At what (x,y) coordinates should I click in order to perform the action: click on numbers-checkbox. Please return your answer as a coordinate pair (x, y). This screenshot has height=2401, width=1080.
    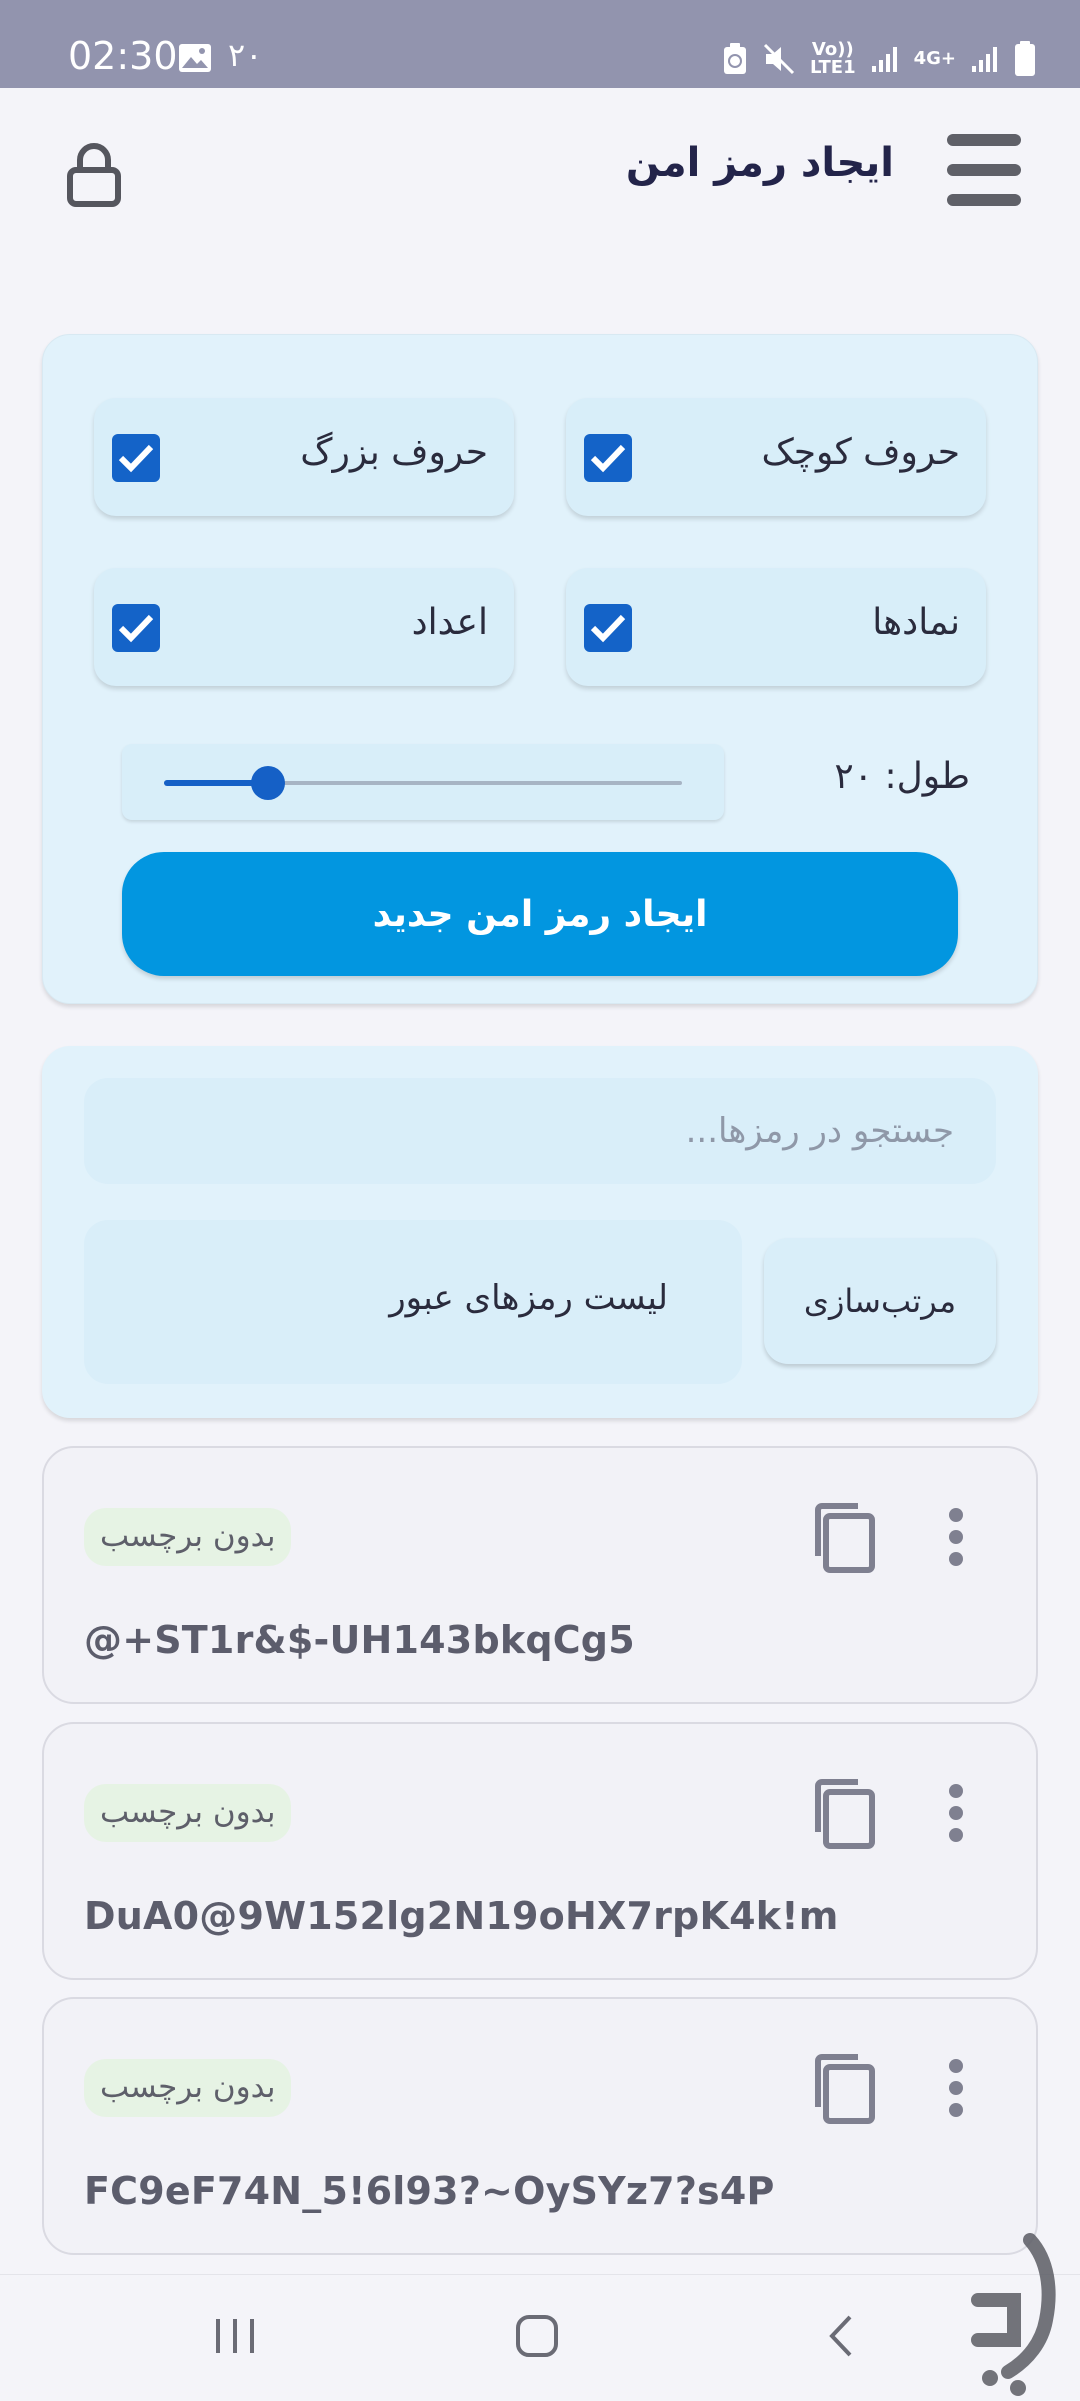
    Looking at the image, I should click on (136, 628).